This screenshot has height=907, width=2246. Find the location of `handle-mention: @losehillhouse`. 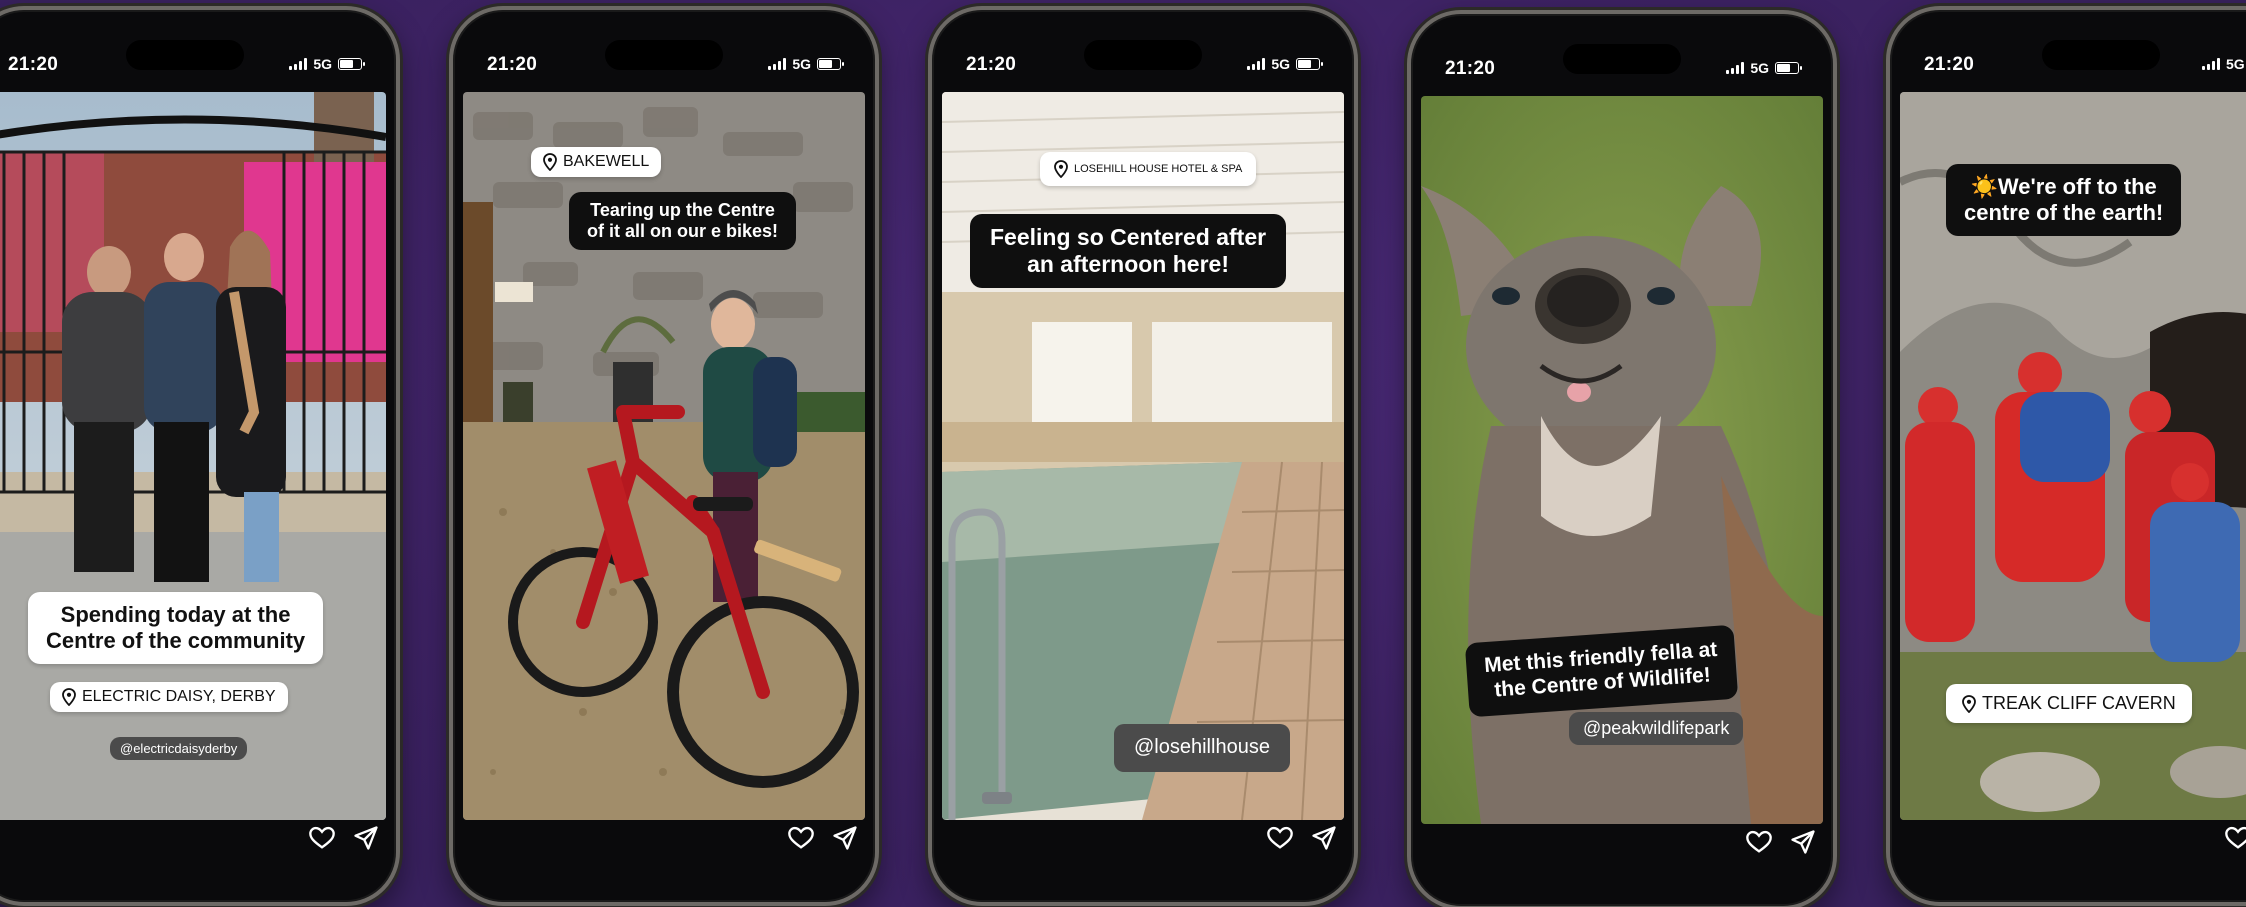

handle-mention: @losehillhouse is located at coordinates (1202, 748).